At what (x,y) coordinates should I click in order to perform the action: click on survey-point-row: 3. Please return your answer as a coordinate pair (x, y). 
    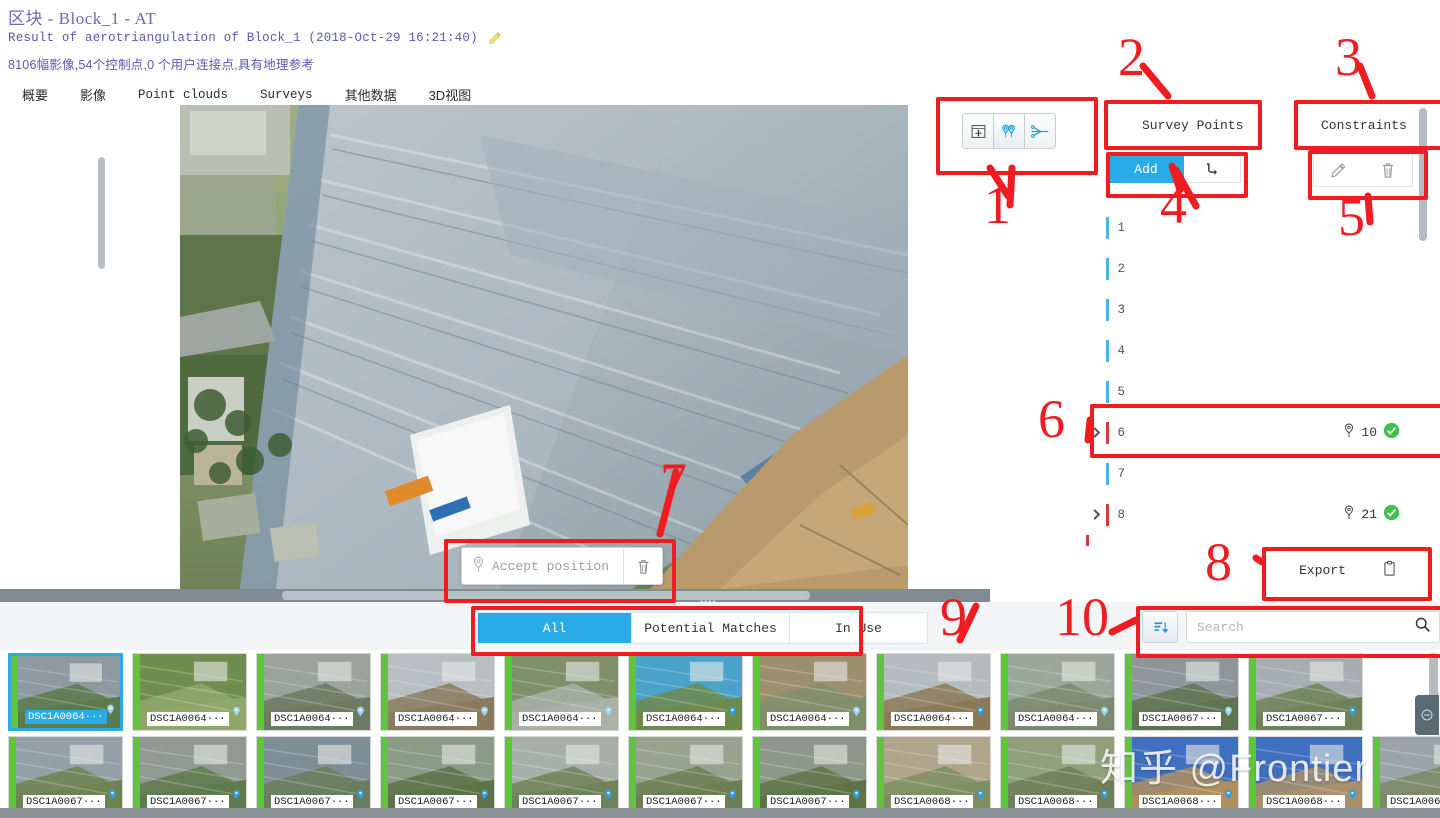
    Looking at the image, I should click on (1266, 309).